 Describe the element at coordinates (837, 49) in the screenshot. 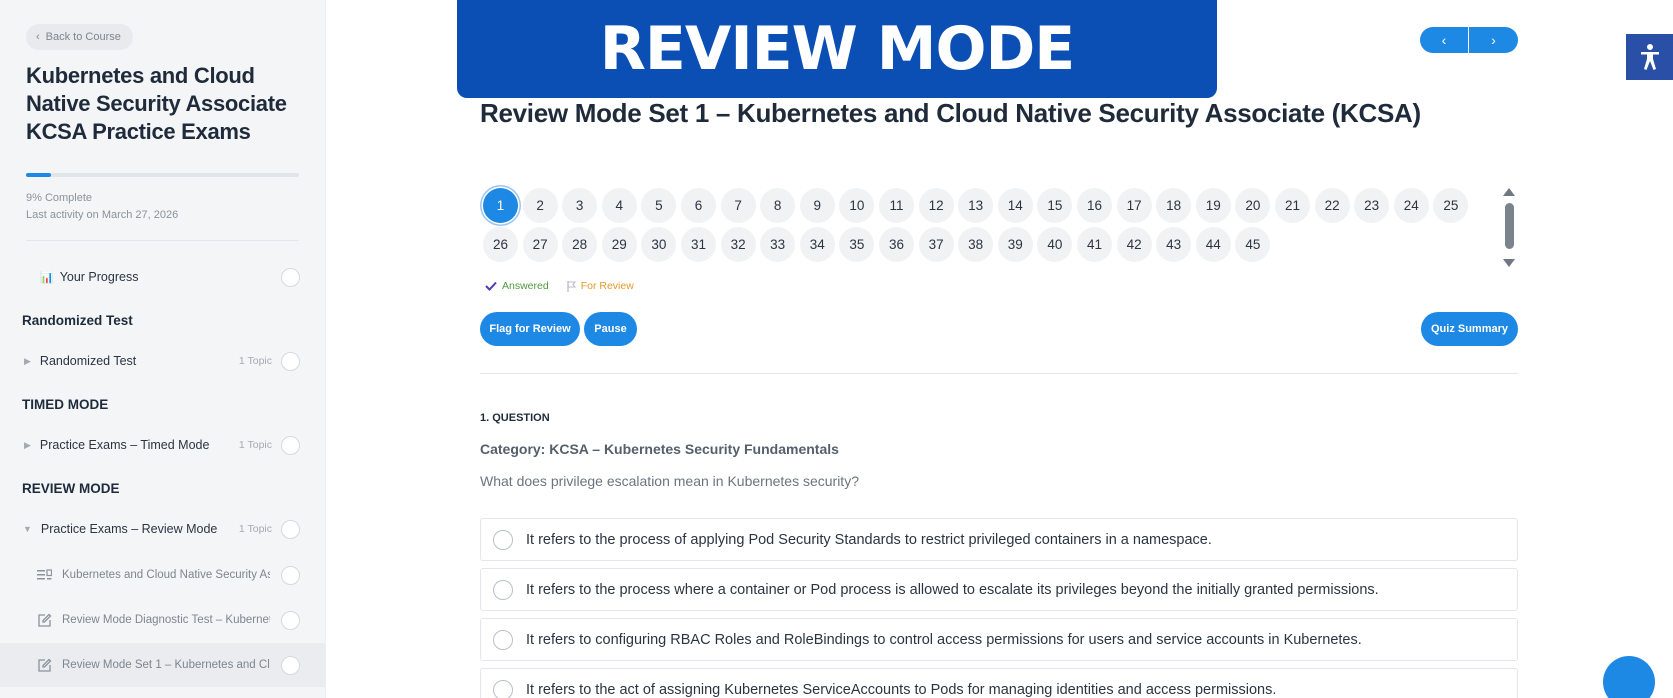

I see `review-mode-banner: REVIEW MODE` at that location.